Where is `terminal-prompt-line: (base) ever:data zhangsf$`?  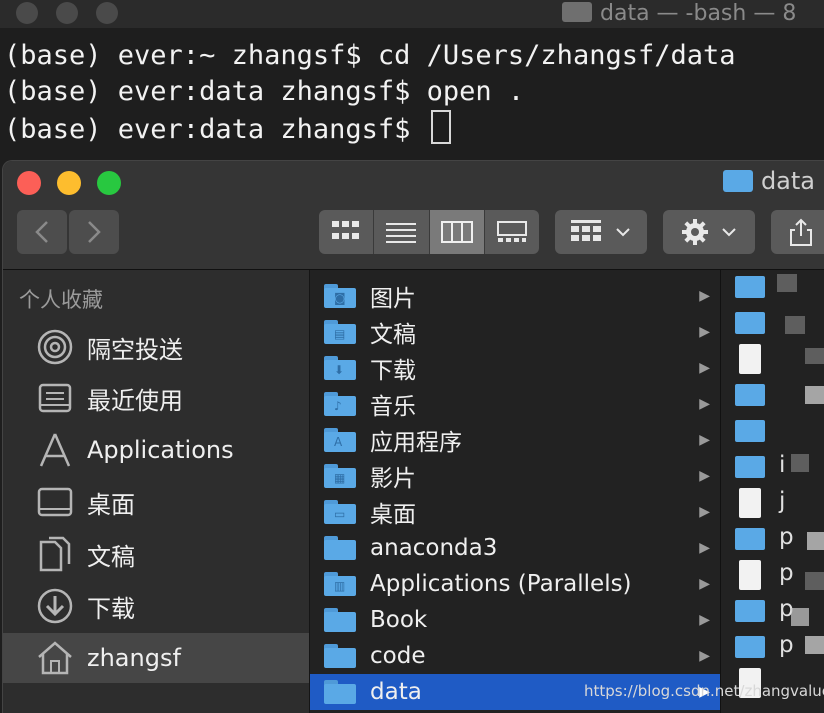
terminal-prompt-line: (base) ever:data zhangsf$ is located at coordinates (370, 128).